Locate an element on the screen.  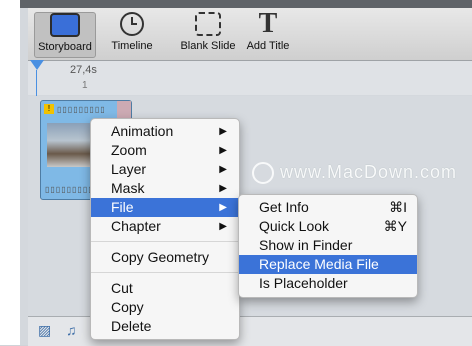
menu-item-label: Copy is located at coordinates (127, 307).